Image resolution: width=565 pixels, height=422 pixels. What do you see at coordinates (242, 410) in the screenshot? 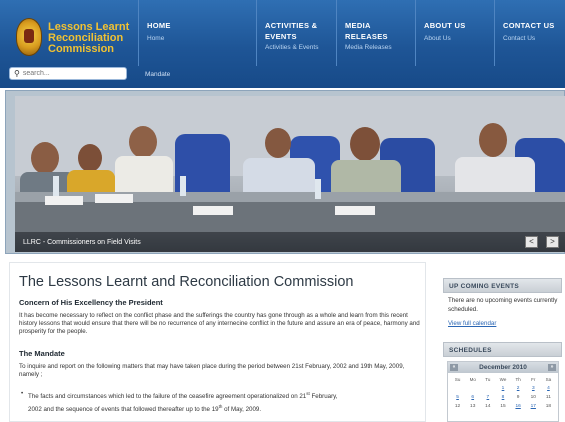
I see `bullet-text-4: of May, 2009.` at bounding box center [242, 410].